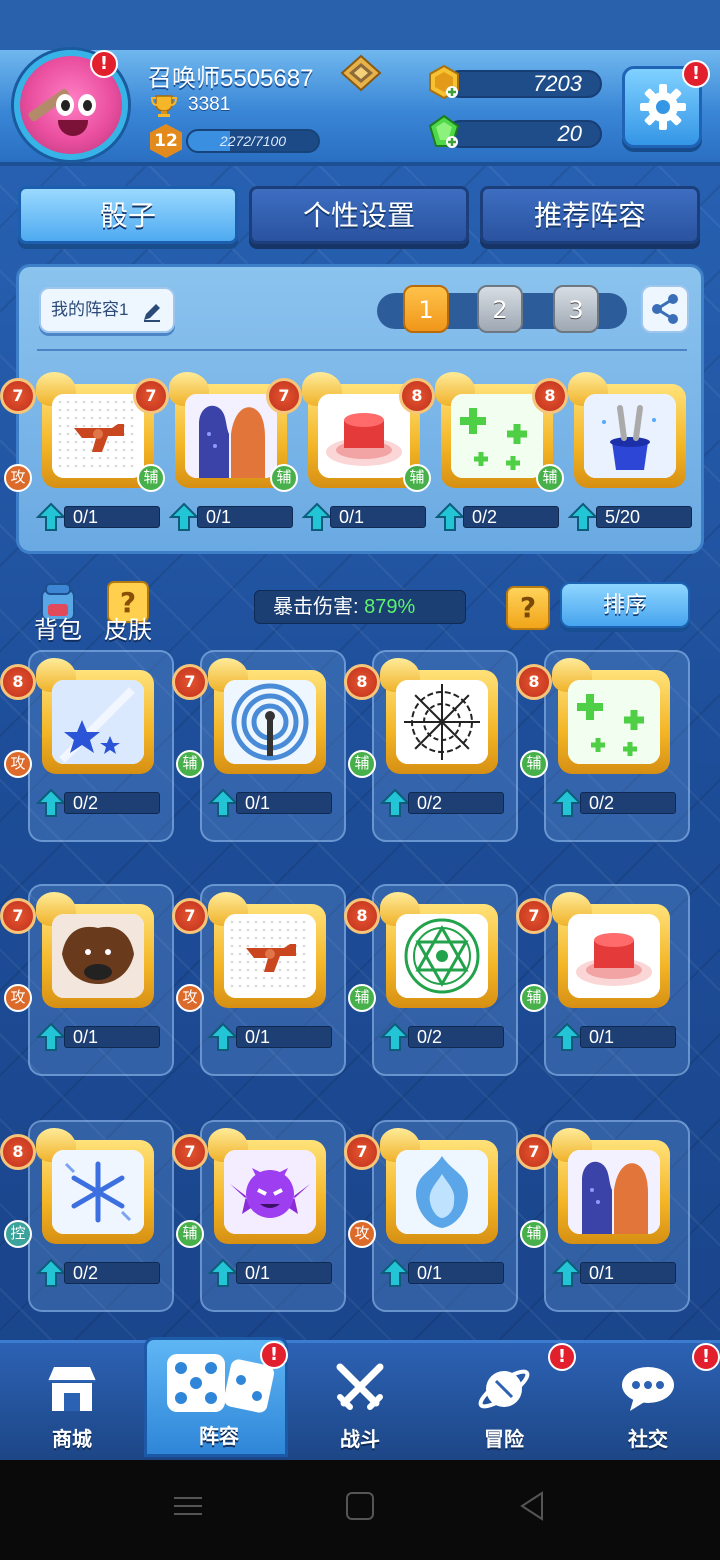  What do you see at coordinates (514, 82) in the screenshot?
I see `gold-counter: 7203` at bounding box center [514, 82].